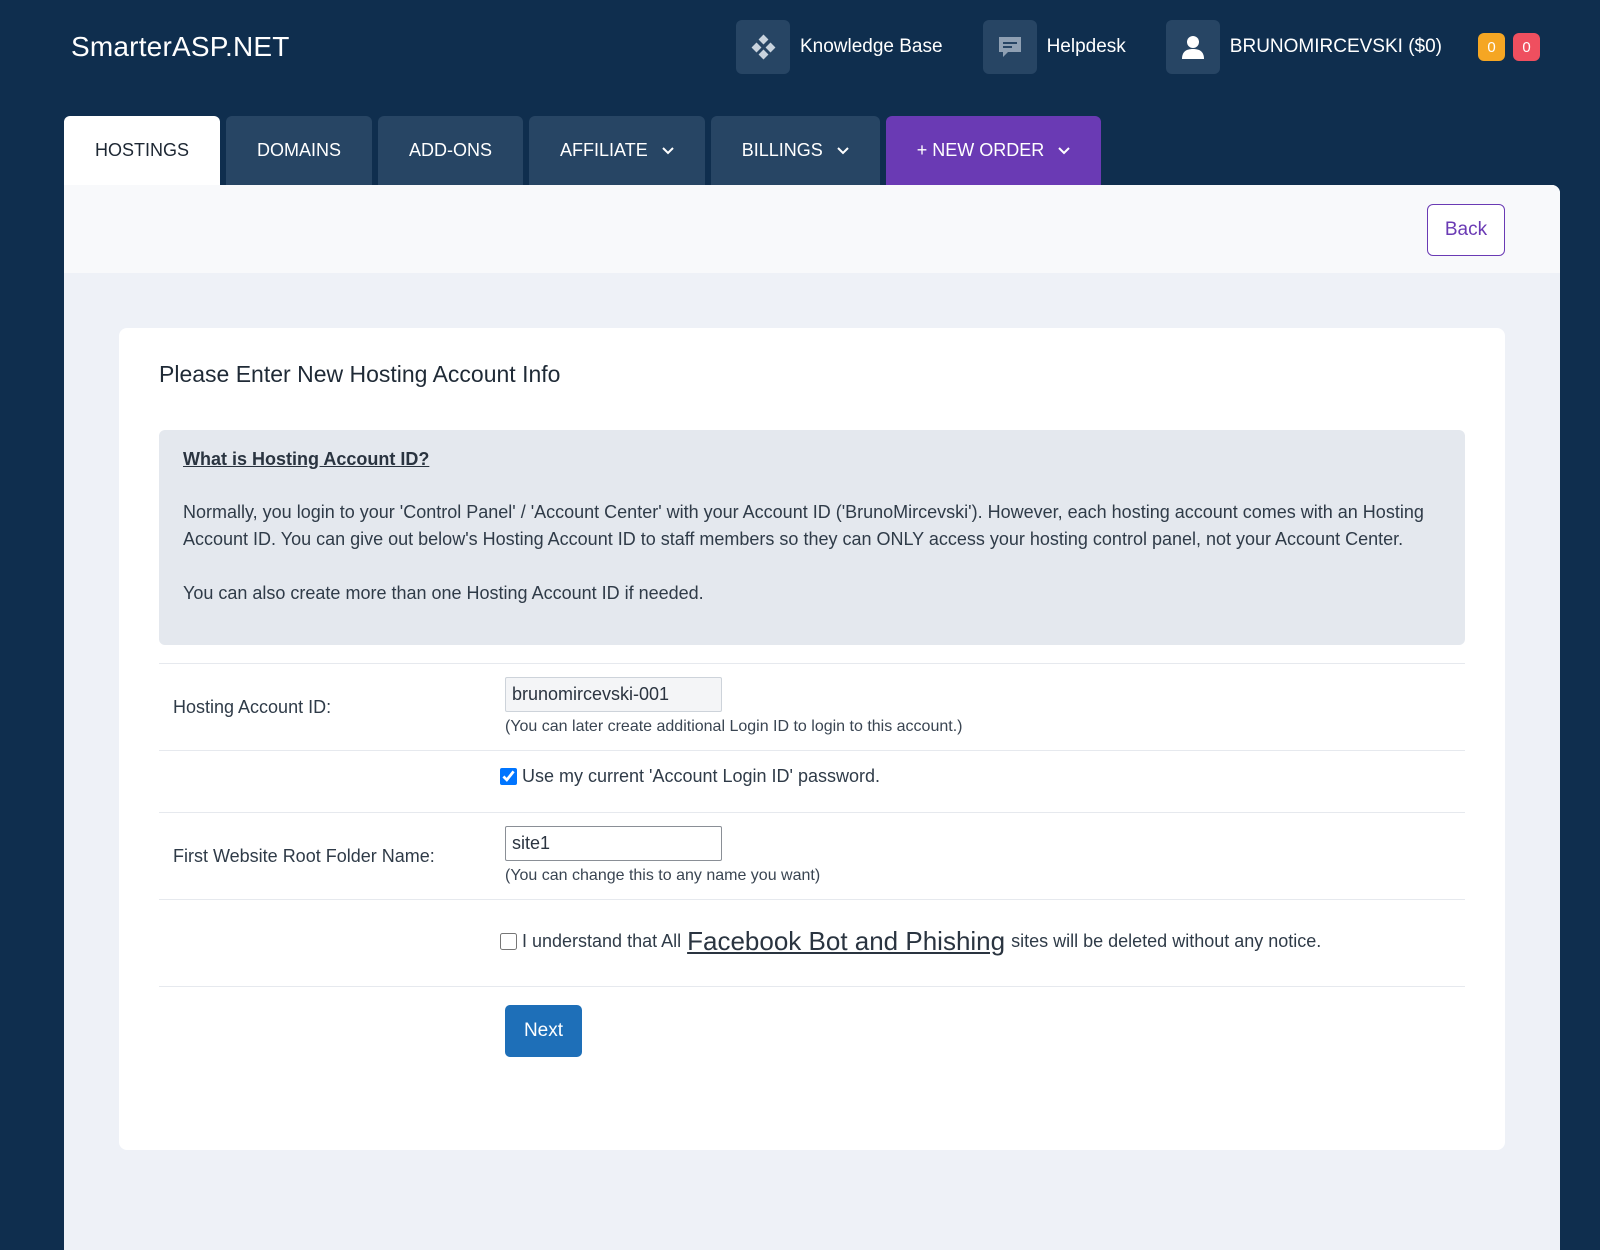 The height and width of the screenshot is (1250, 1600). I want to click on tab-new-order: + NEW ORDER, so click(993, 150).